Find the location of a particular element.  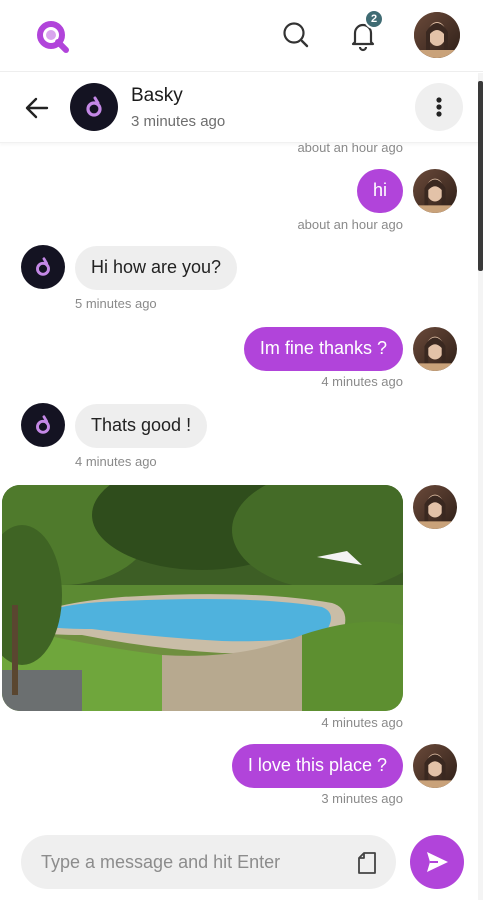

send-button is located at coordinates (437, 862).